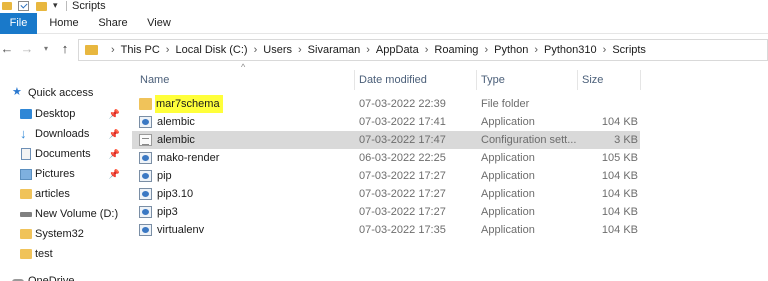 The width and height of the screenshot is (768, 281). What do you see at coordinates (175, 194) in the screenshot?
I see `file-name: pip3.10` at bounding box center [175, 194].